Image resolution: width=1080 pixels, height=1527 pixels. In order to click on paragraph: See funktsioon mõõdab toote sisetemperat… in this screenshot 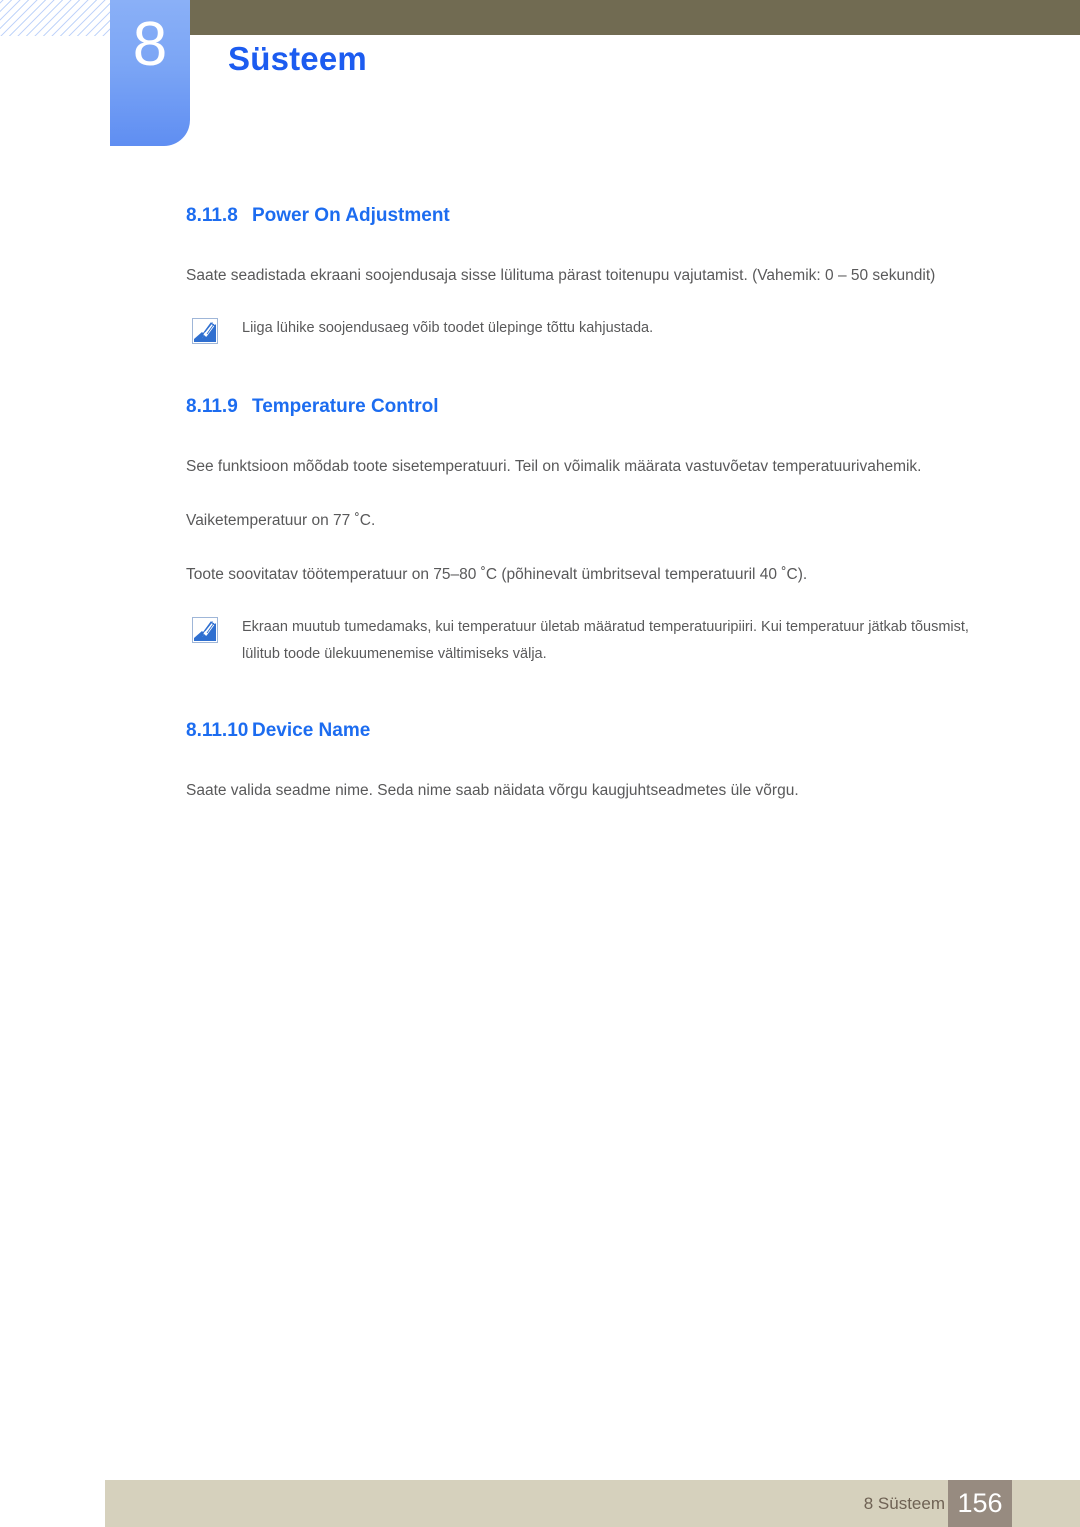, I will do `click(554, 466)`.